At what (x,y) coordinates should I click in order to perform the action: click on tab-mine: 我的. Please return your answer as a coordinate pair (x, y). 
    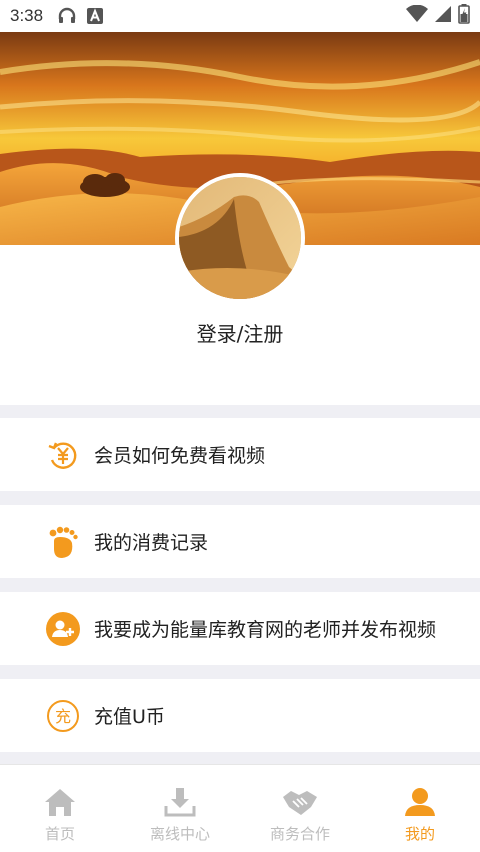
    Looking at the image, I should click on (420, 808).